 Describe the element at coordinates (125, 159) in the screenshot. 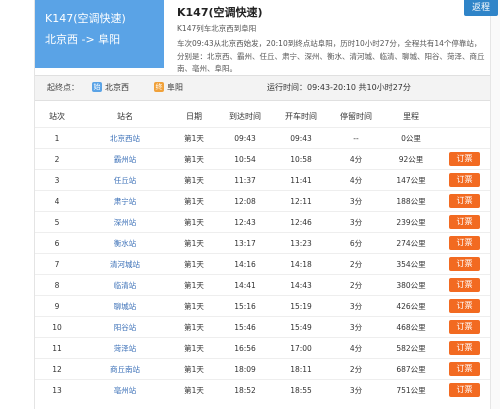

I see `station-name: 霸州站` at that location.